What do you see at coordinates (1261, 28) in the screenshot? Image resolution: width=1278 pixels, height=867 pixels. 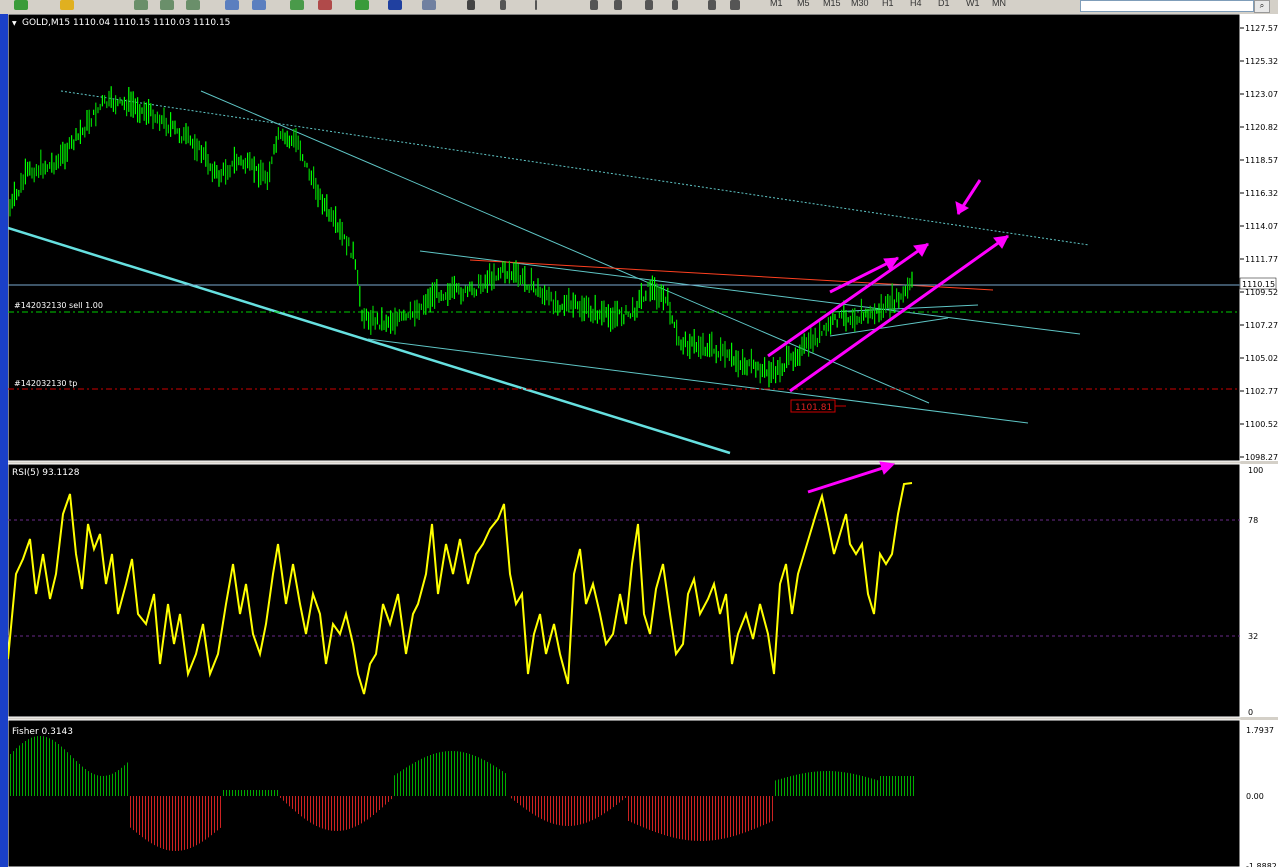 I see `price-axis-label: 1127.57` at bounding box center [1261, 28].